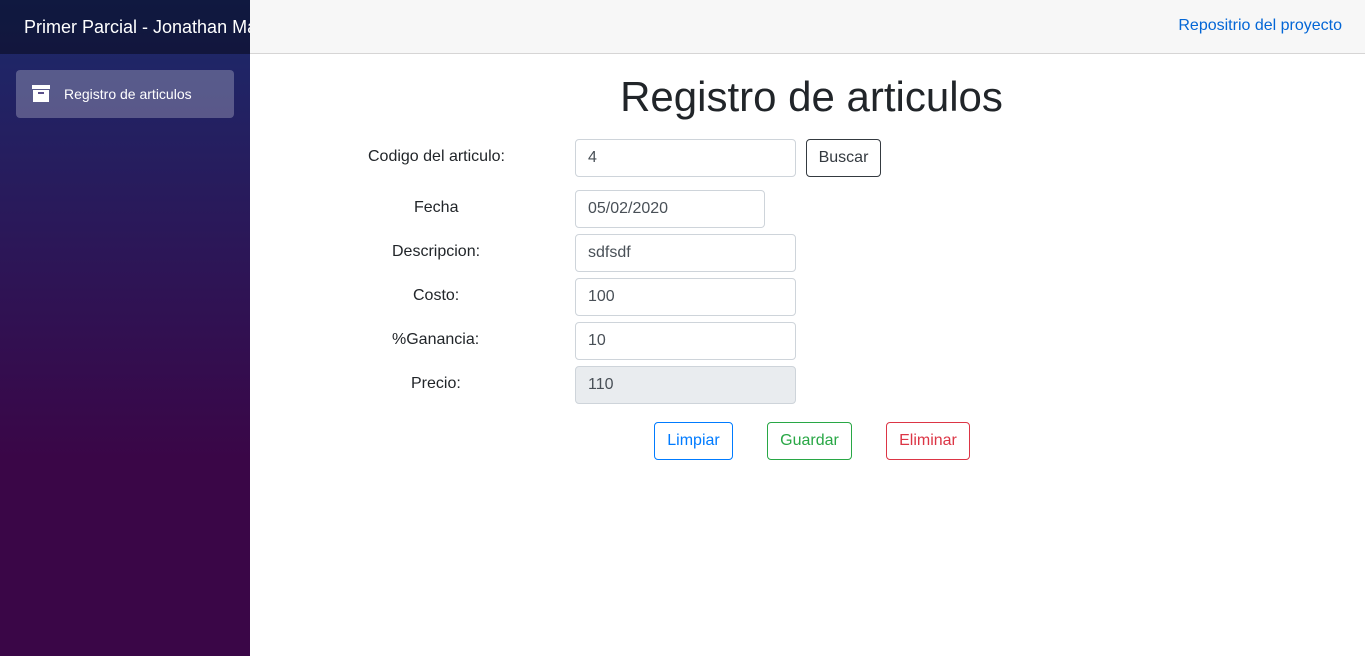 The image size is (1365, 656). What do you see at coordinates (685, 385) in the screenshot?
I see `precio-input` at bounding box center [685, 385].